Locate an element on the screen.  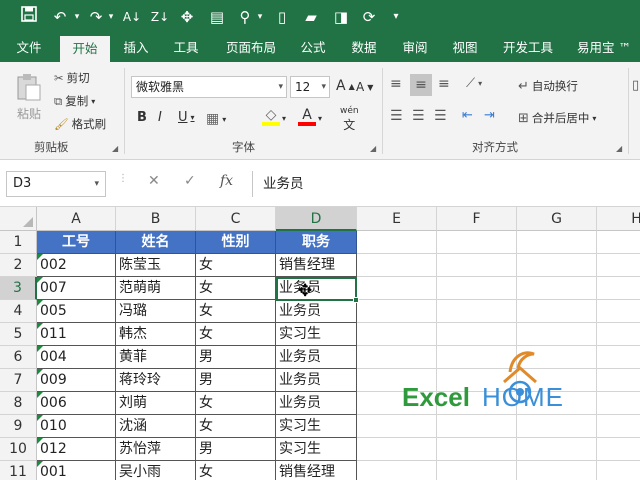
table-cell: 沈涵 is located at coordinates (156, 426).